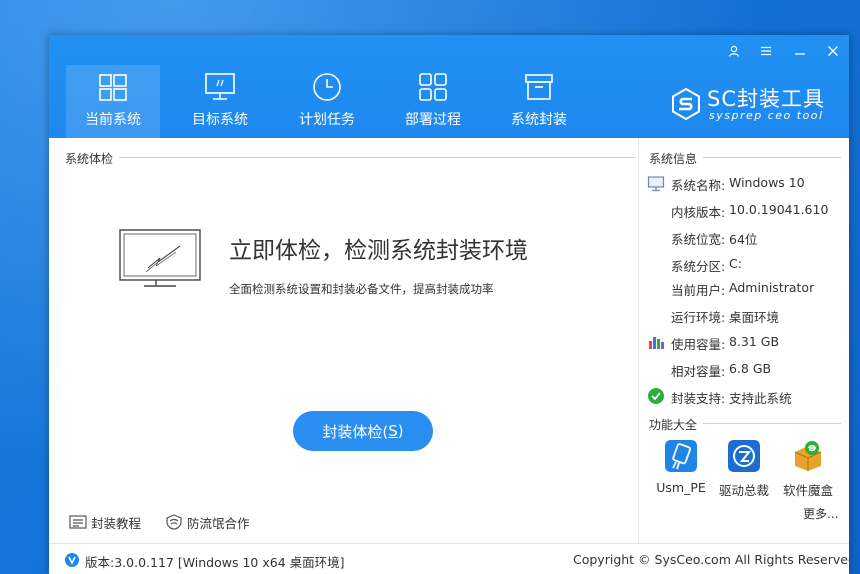 The image size is (860, 574). I want to click on info-value: 桌面环境, so click(754, 317).